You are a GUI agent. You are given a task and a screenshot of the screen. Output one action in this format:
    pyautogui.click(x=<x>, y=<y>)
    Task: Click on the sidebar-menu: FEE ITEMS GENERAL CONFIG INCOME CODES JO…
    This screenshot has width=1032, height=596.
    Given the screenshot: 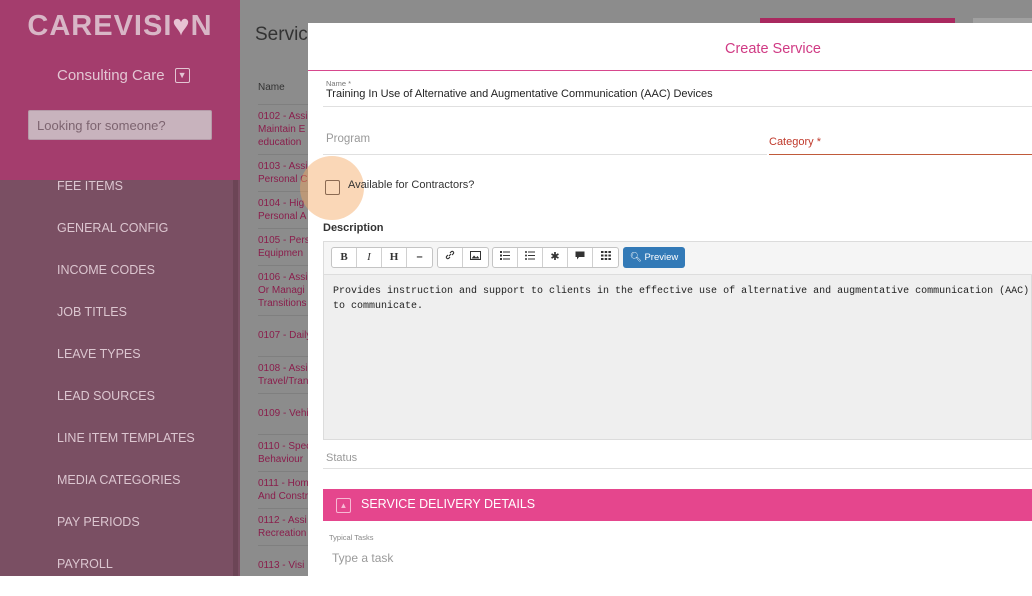 What is the action you would take?
    pyautogui.click(x=126, y=386)
    